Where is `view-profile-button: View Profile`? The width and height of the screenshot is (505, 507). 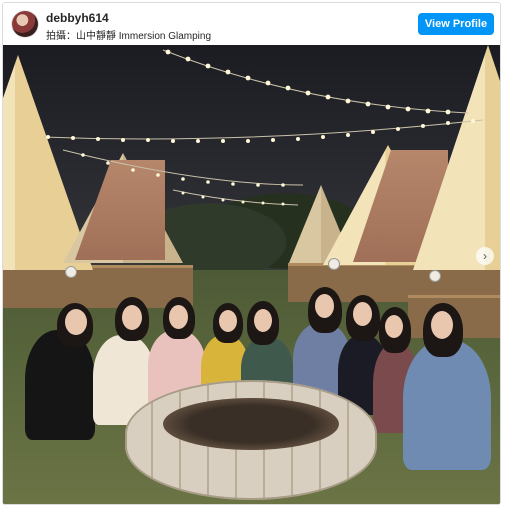 view-profile-button: View Profile is located at coordinates (456, 24).